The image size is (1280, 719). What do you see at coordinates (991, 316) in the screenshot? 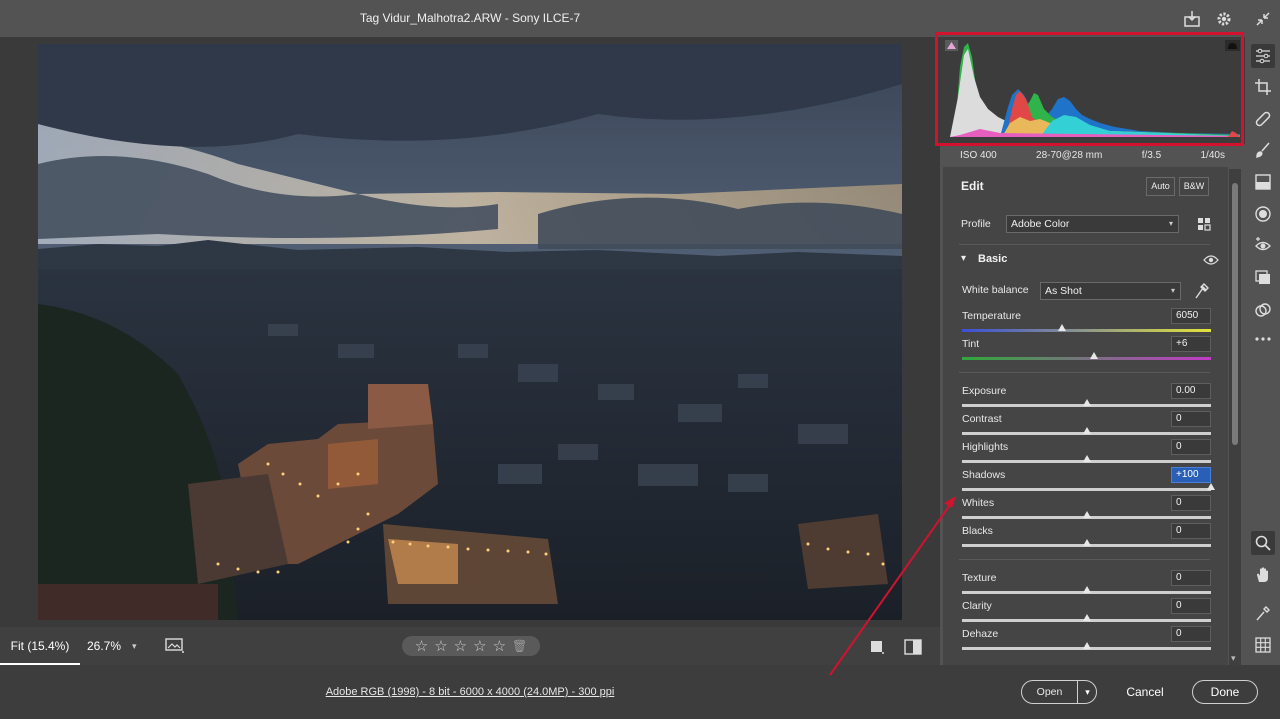
I see `temperature-label: Temperature` at bounding box center [991, 316].